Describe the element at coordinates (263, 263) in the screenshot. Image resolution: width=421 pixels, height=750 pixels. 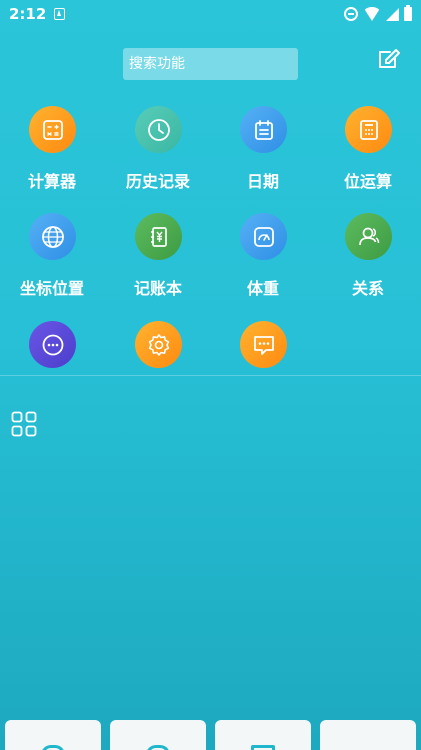
I see `grid-item-weight: 体重` at that location.